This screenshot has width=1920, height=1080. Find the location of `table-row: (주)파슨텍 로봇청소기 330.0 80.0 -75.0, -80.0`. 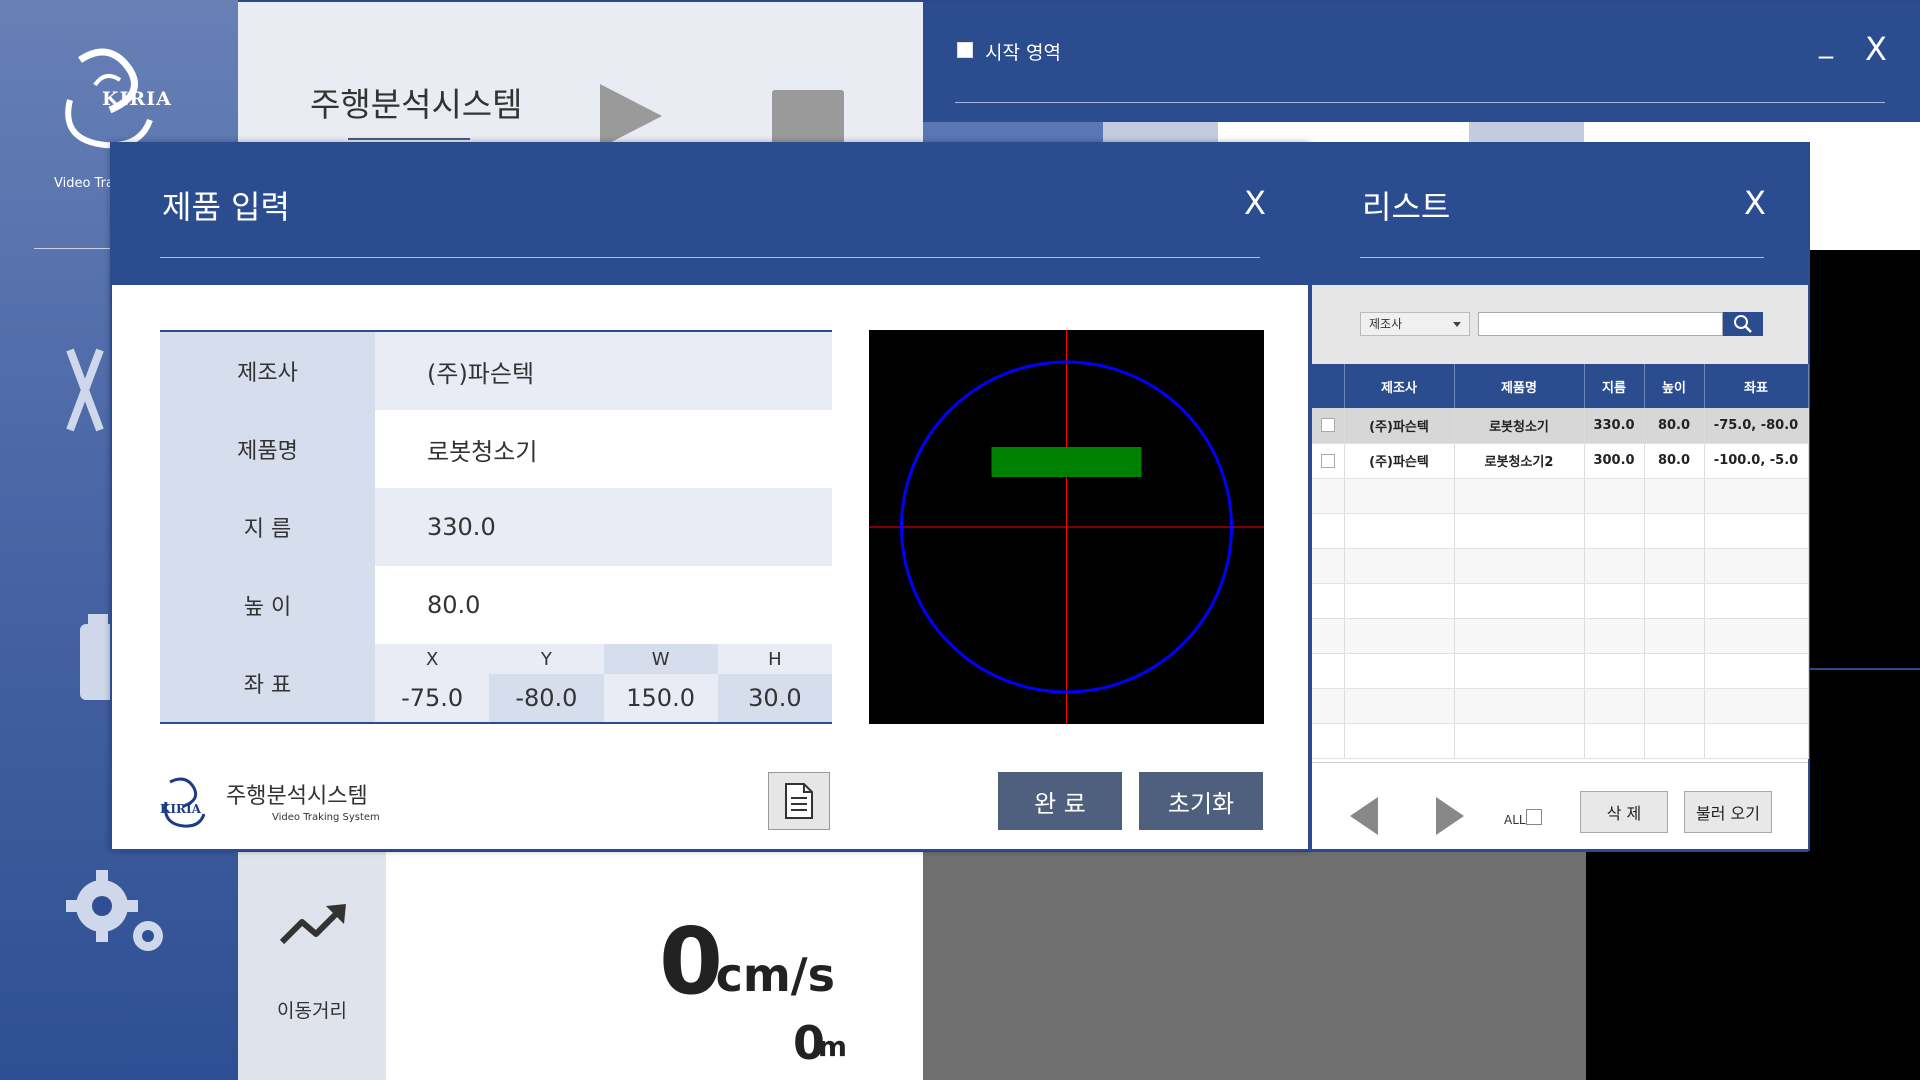

table-row: (주)파슨텍 로봇청소기 330.0 80.0 -75.0, -80.0 is located at coordinates (1560, 426).